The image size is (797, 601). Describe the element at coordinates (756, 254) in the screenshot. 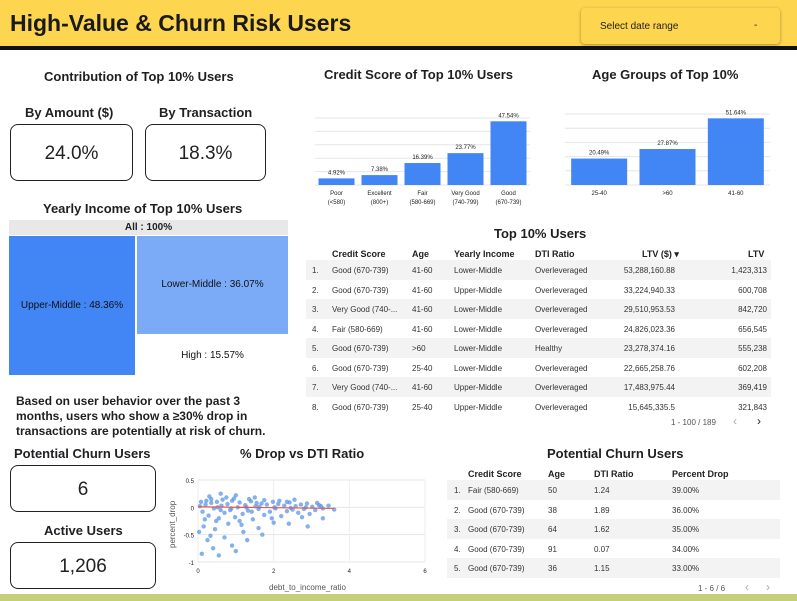

I see `column-header: LTV` at that location.